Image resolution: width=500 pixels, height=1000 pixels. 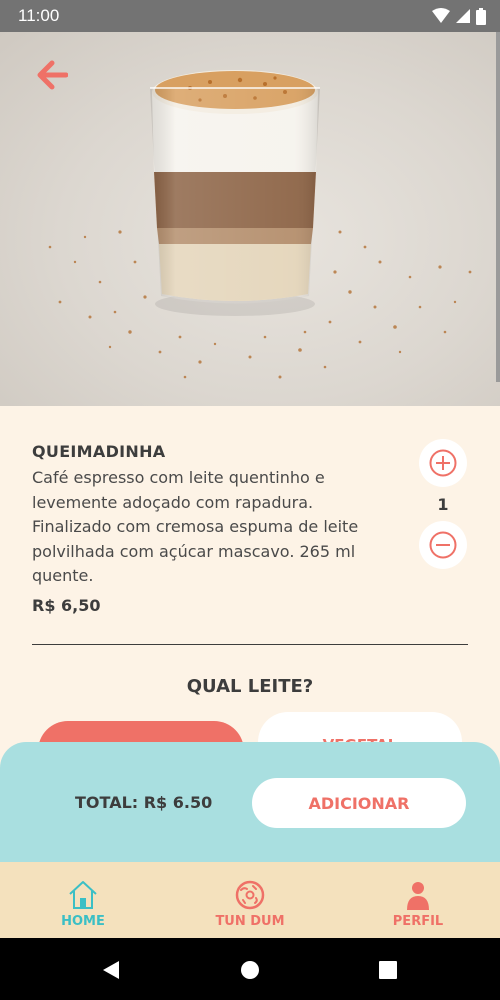 What do you see at coordinates (83, 895) in the screenshot?
I see `house-icon` at bounding box center [83, 895].